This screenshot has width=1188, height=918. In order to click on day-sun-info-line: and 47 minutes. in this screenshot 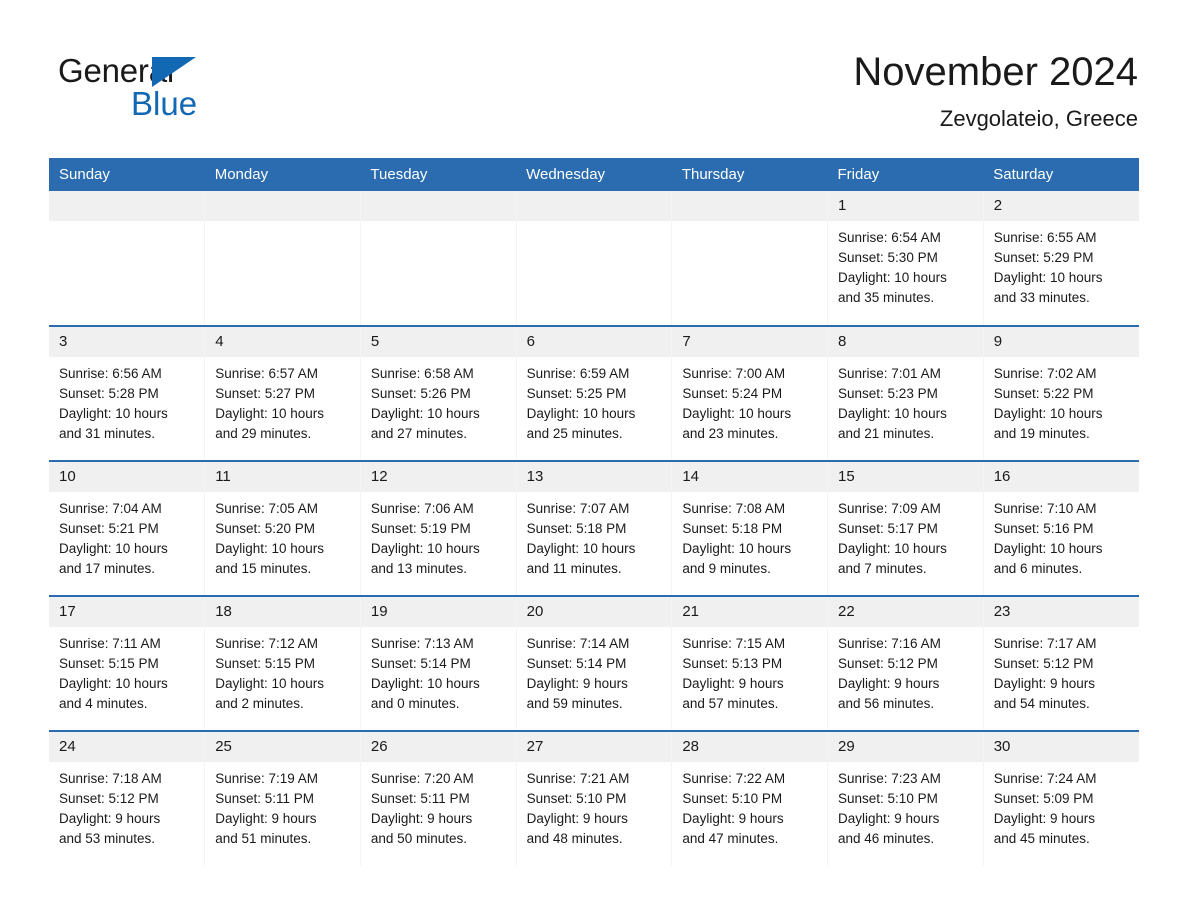, I will do `click(730, 838)`.